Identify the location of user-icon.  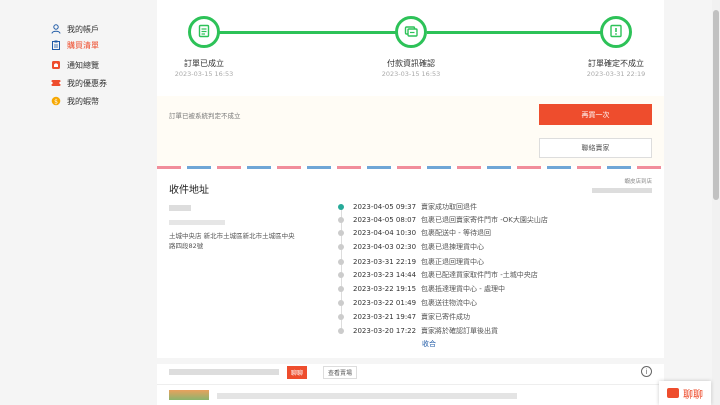
(56, 29).